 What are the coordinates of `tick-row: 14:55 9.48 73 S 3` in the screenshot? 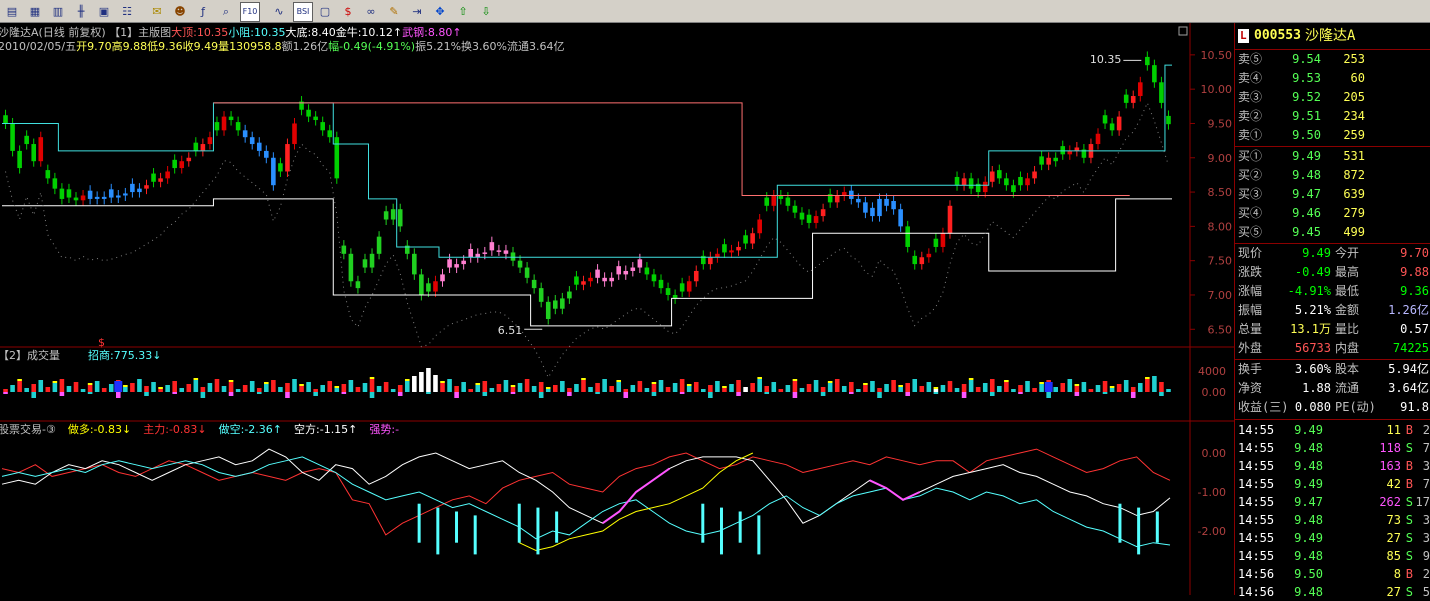 It's located at (1332, 520).